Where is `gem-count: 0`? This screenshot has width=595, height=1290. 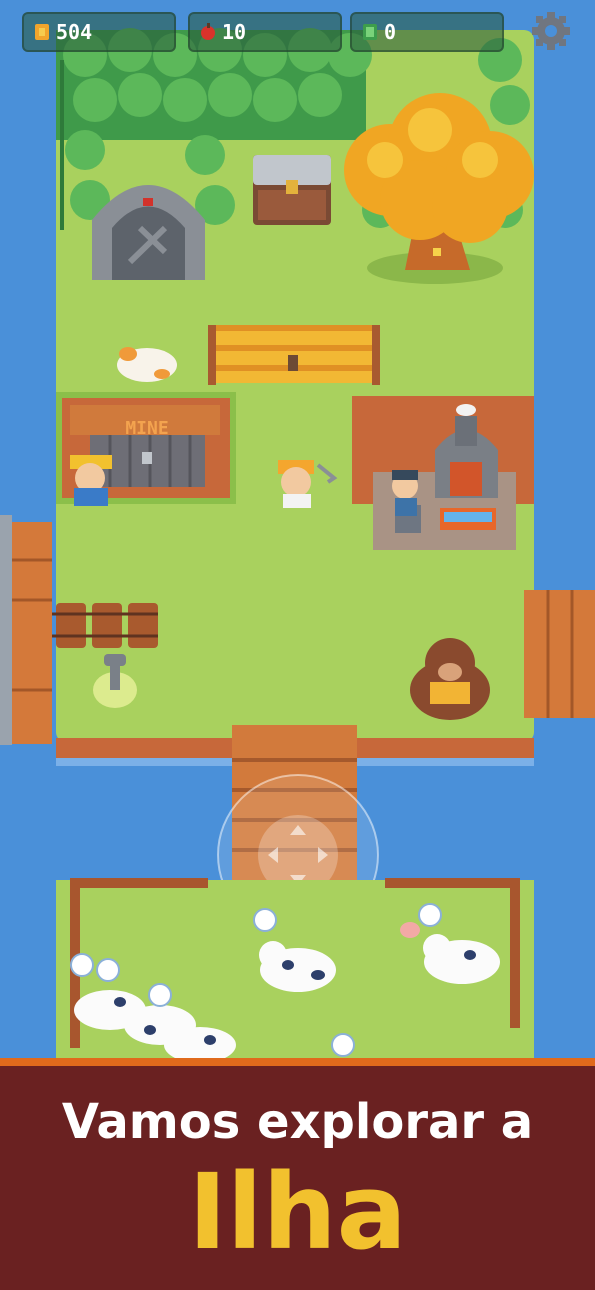 gem-count: 0 is located at coordinates (390, 32).